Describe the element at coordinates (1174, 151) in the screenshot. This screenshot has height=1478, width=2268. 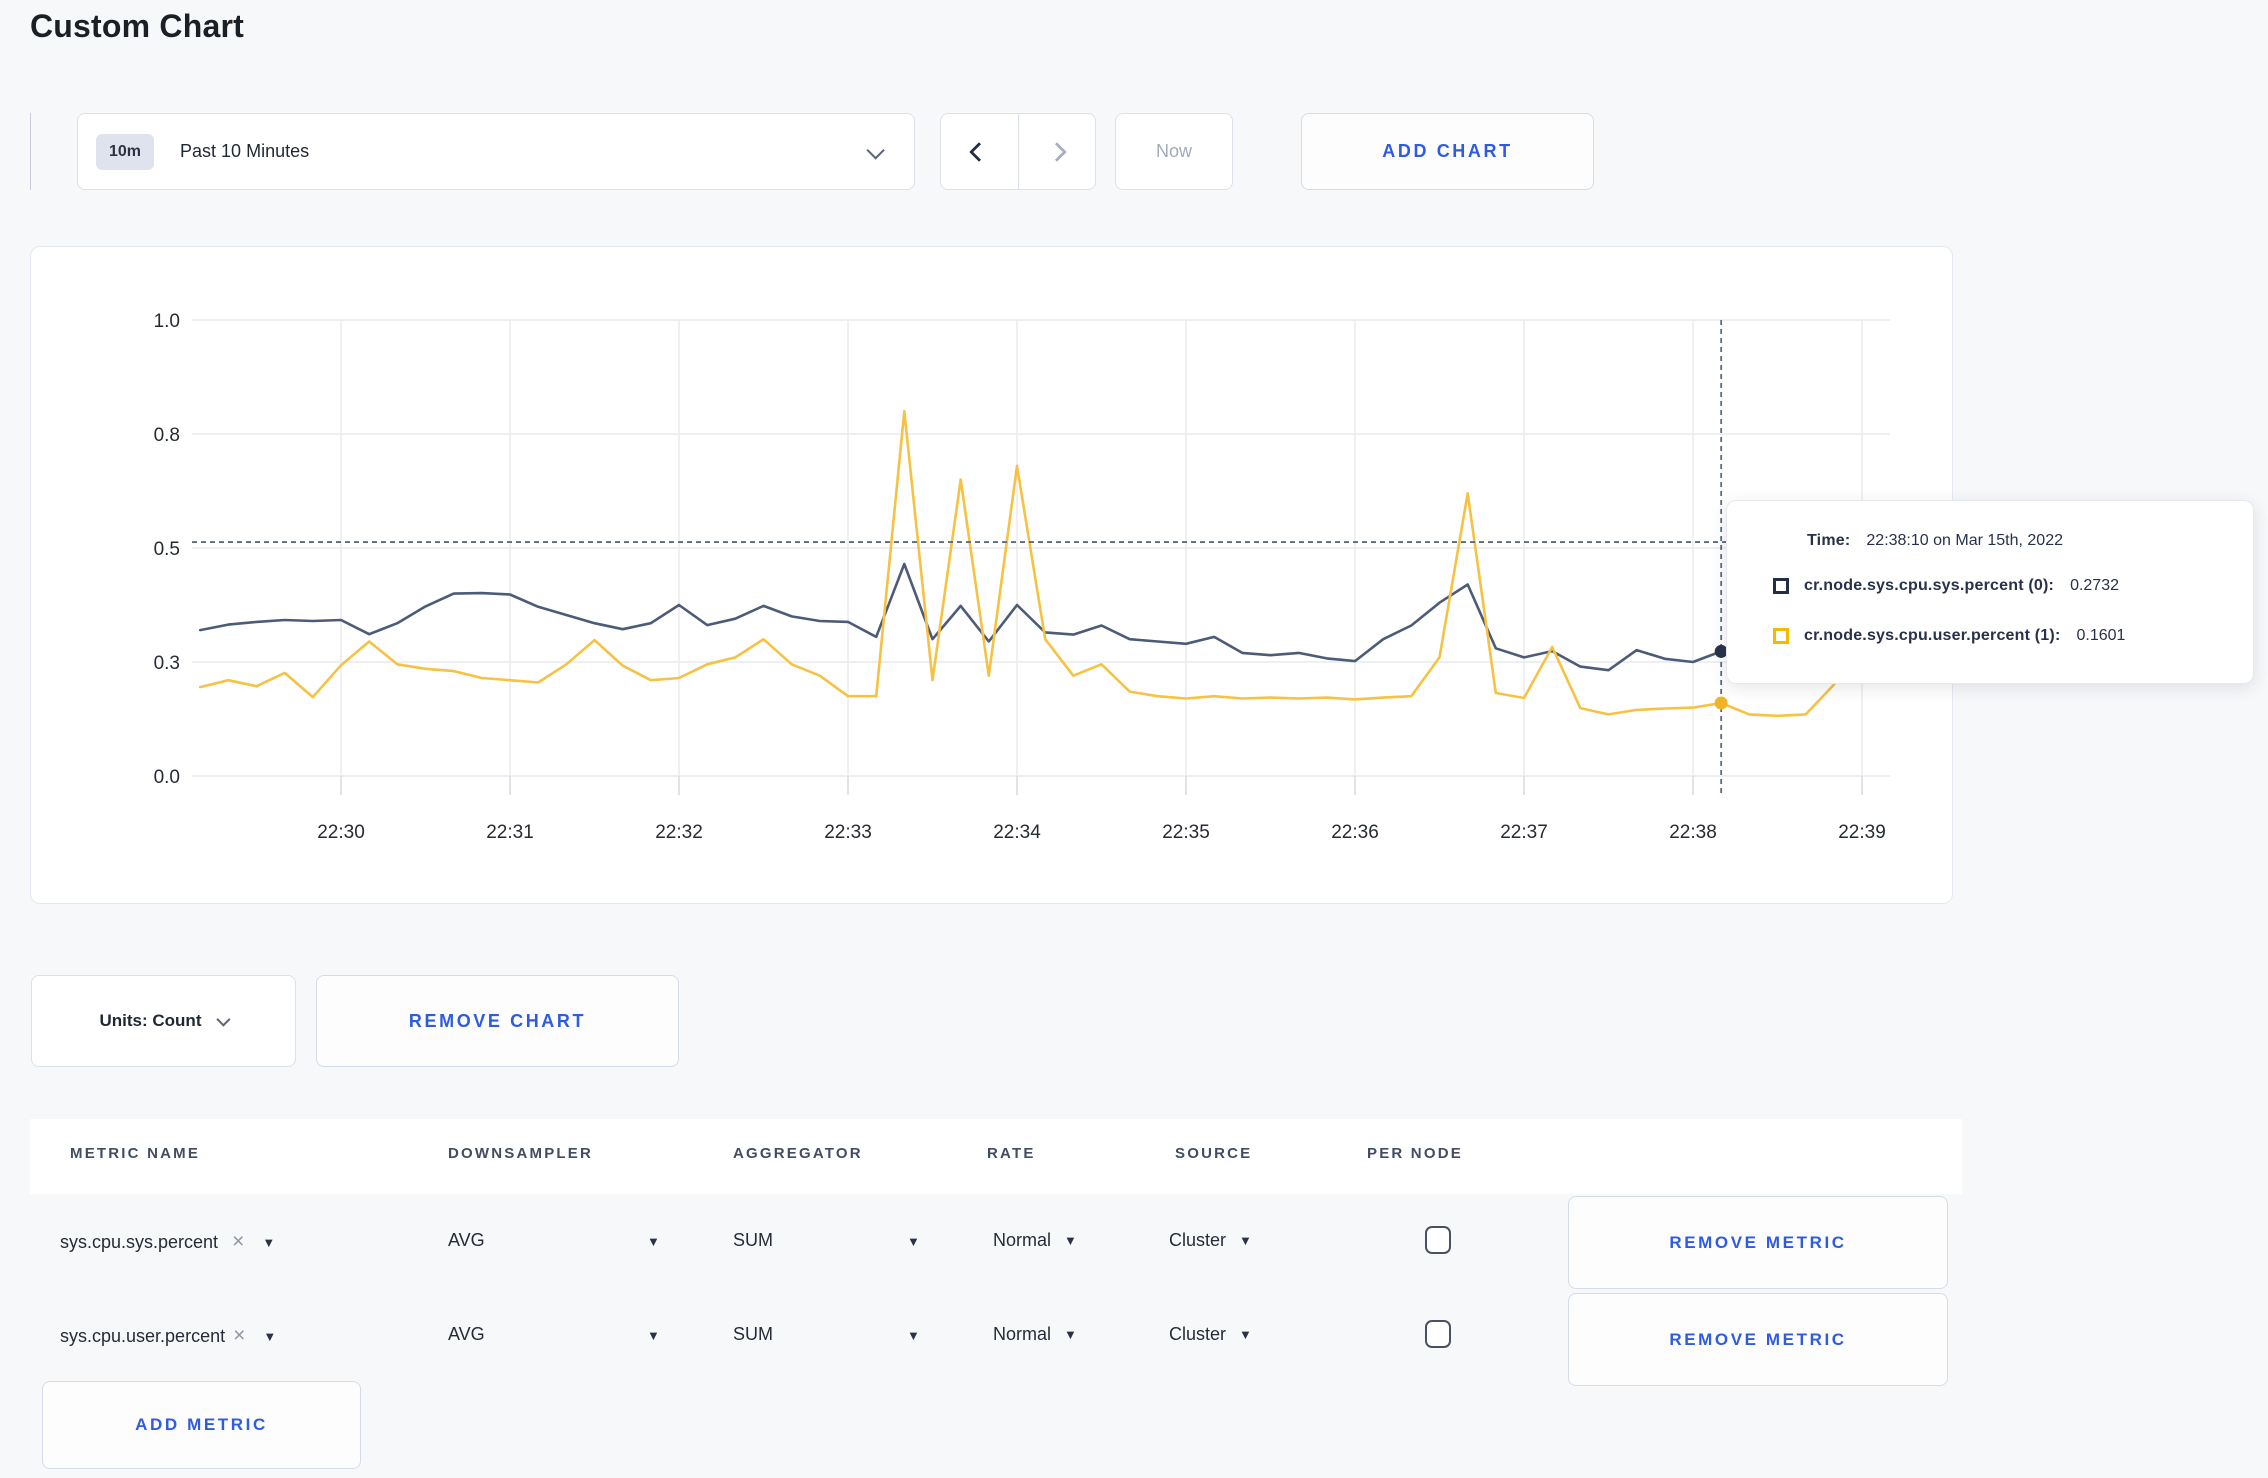
I see `now-button: Now` at that location.